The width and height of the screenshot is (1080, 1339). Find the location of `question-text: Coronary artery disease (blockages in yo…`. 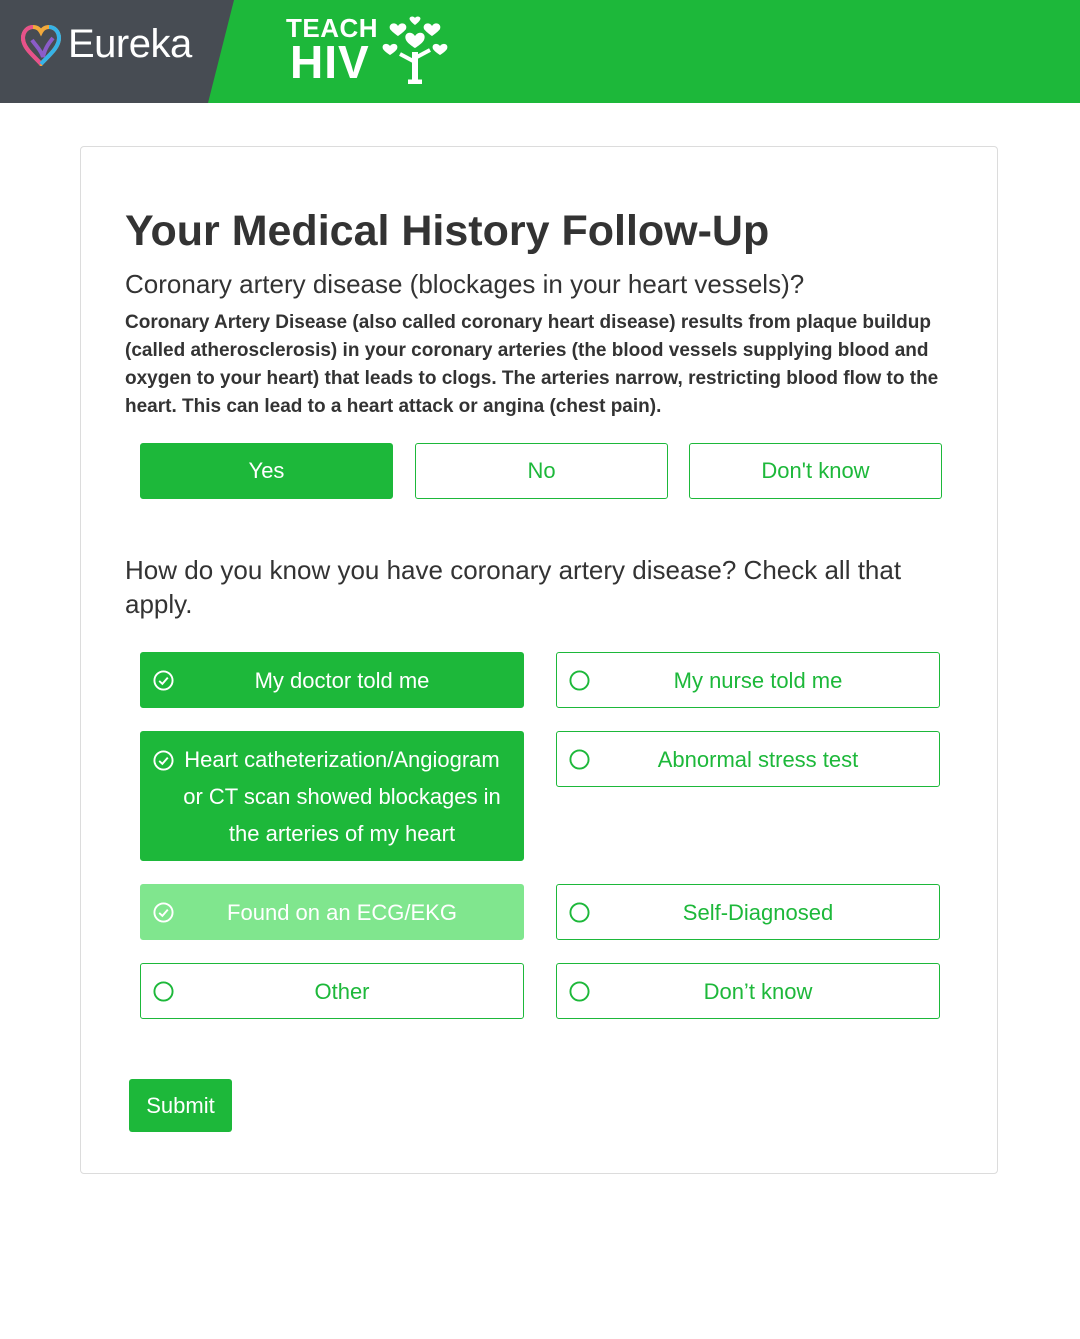

question-text: Coronary artery disease (blockages in yo… is located at coordinates (465, 284).